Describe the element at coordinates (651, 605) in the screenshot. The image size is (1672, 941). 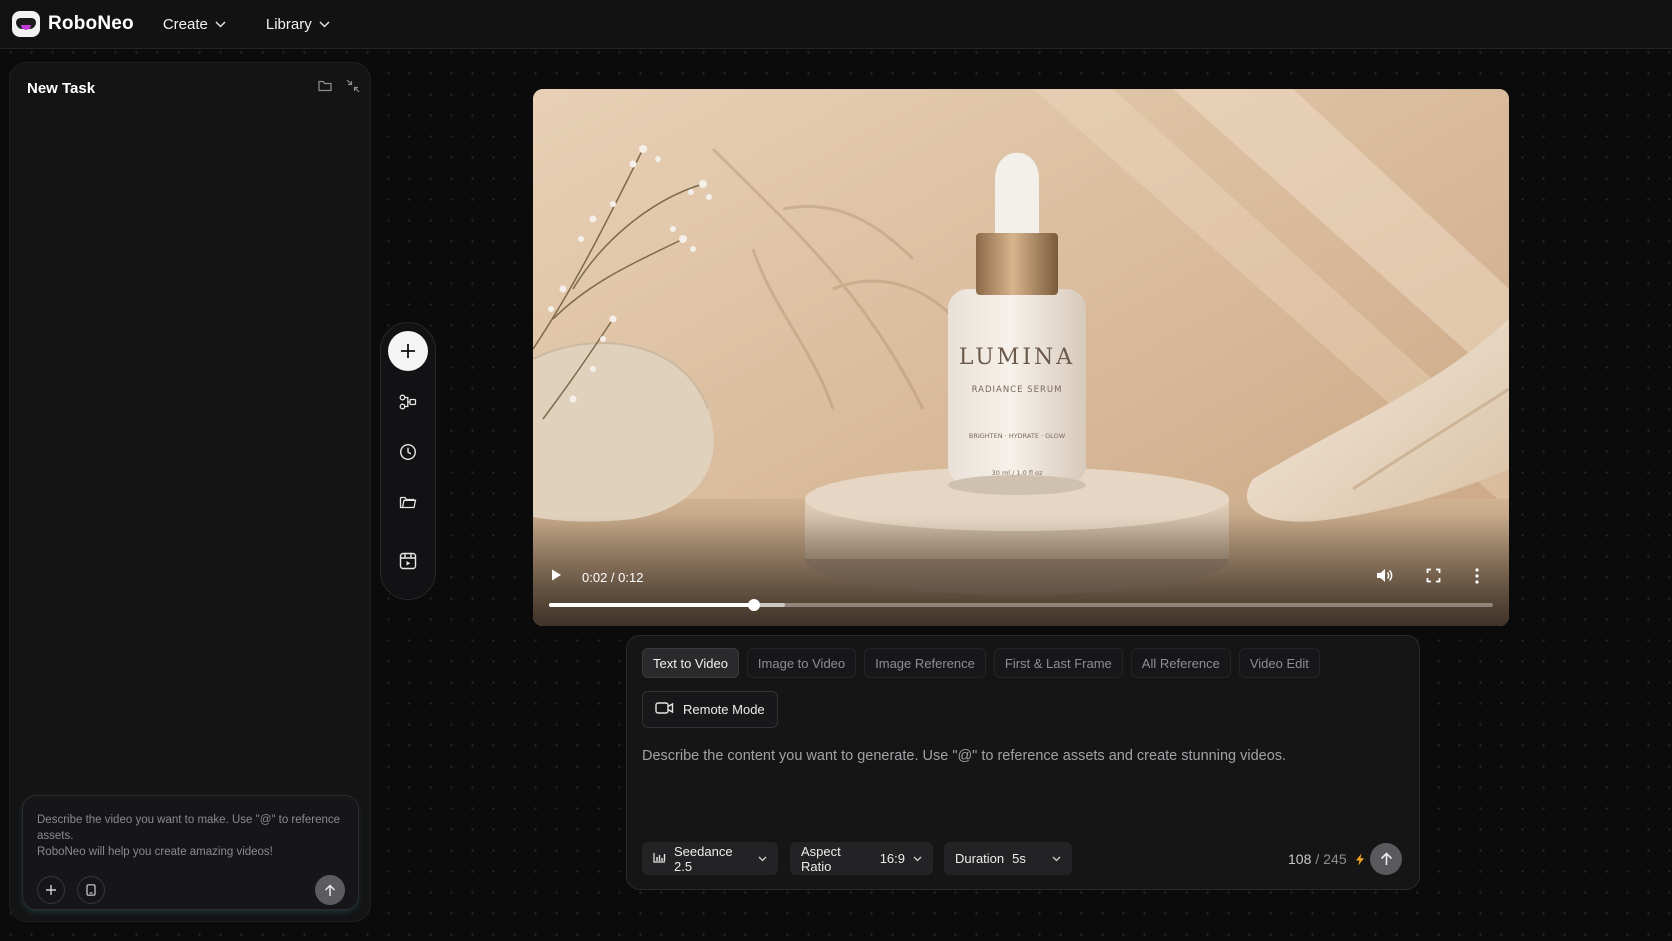
I see `video-progress-fill` at that location.